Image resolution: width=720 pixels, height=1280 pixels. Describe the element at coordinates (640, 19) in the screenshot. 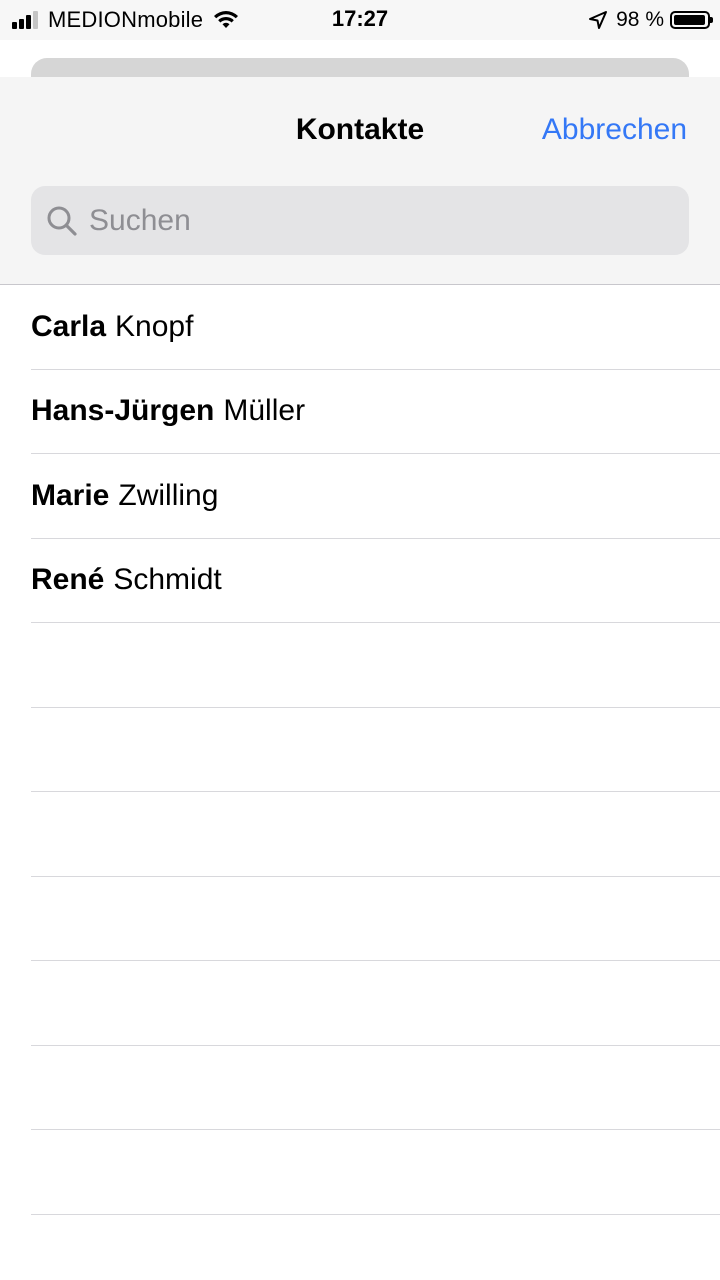

I see `battery-percent: 98 %` at that location.